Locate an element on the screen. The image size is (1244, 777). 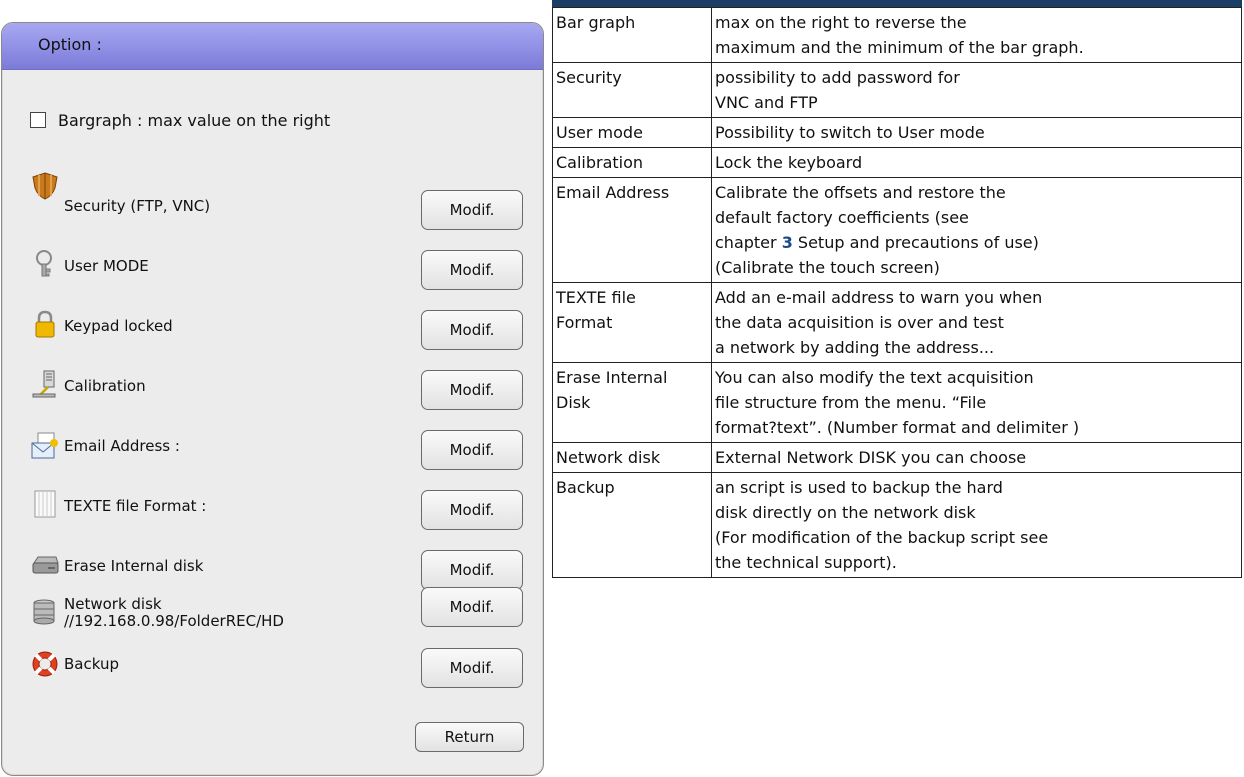
table-term-cell: Calibration is located at coordinates (632, 162).